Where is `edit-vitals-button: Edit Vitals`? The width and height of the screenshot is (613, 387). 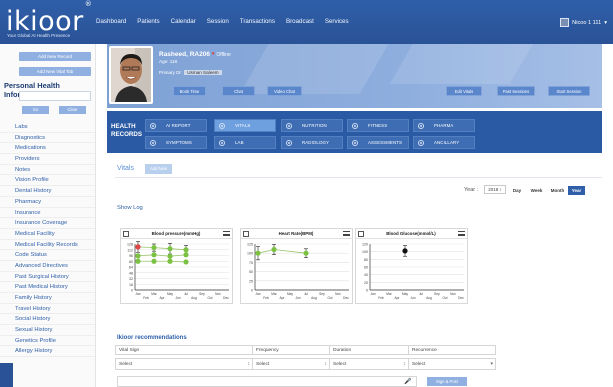
edit-vitals-button: Edit Vitals is located at coordinates (464, 91).